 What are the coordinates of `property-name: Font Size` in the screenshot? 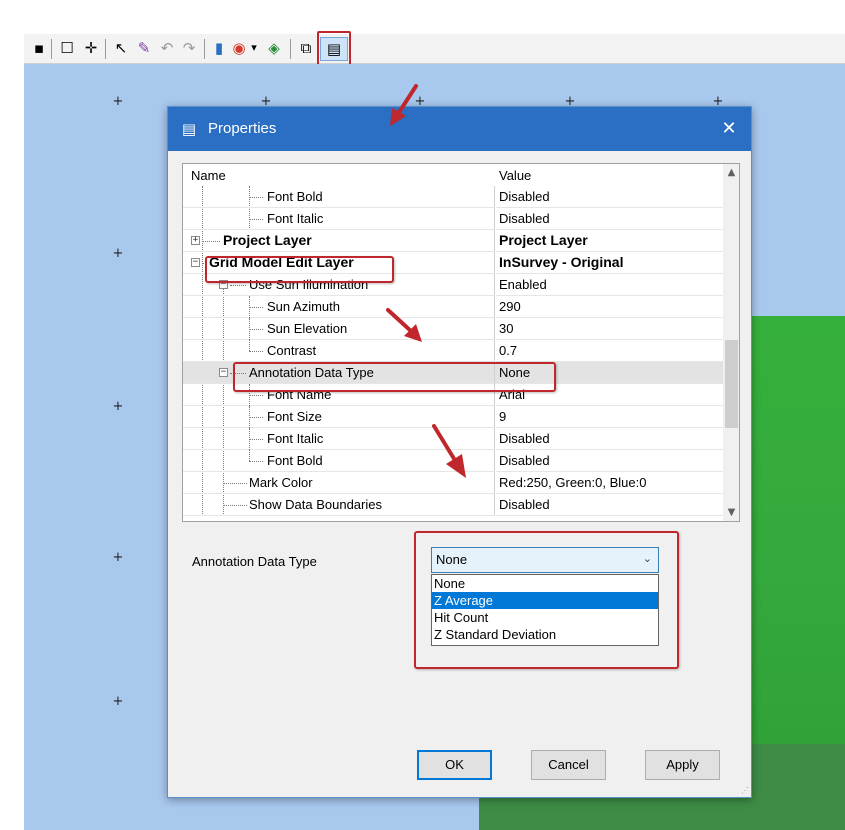 It's located at (294, 416).